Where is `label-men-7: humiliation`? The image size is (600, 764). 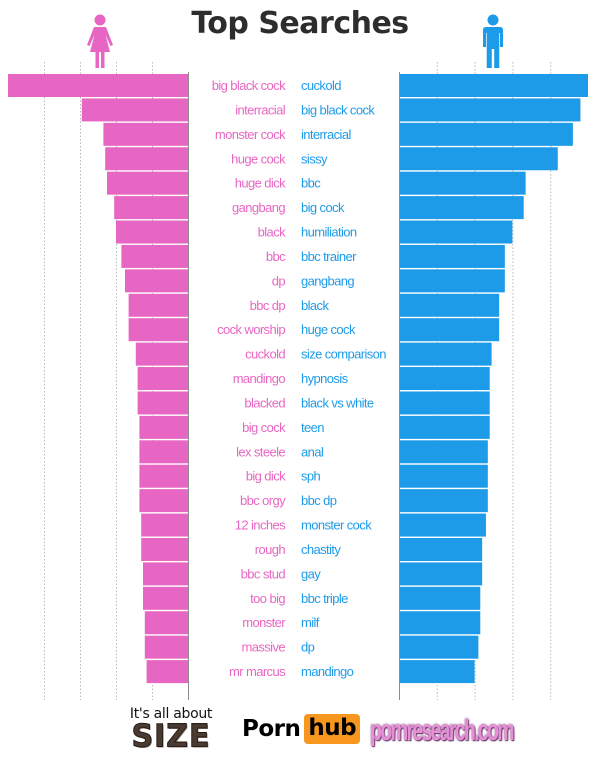 label-men-7: humiliation is located at coordinates (329, 232).